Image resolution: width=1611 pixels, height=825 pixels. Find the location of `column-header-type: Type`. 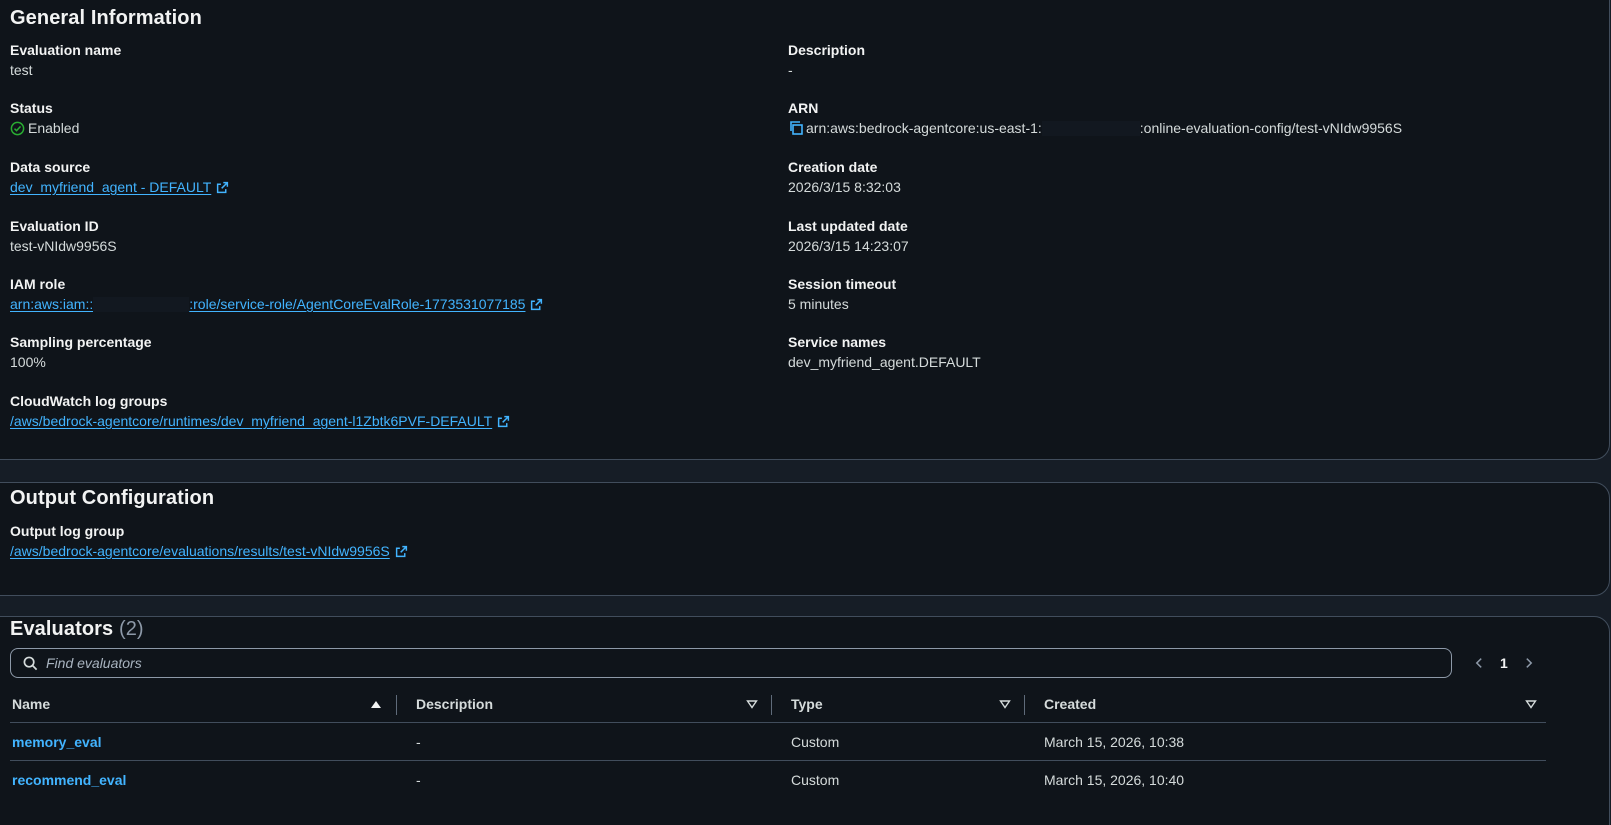

column-header-type: Type is located at coordinates (807, 704).